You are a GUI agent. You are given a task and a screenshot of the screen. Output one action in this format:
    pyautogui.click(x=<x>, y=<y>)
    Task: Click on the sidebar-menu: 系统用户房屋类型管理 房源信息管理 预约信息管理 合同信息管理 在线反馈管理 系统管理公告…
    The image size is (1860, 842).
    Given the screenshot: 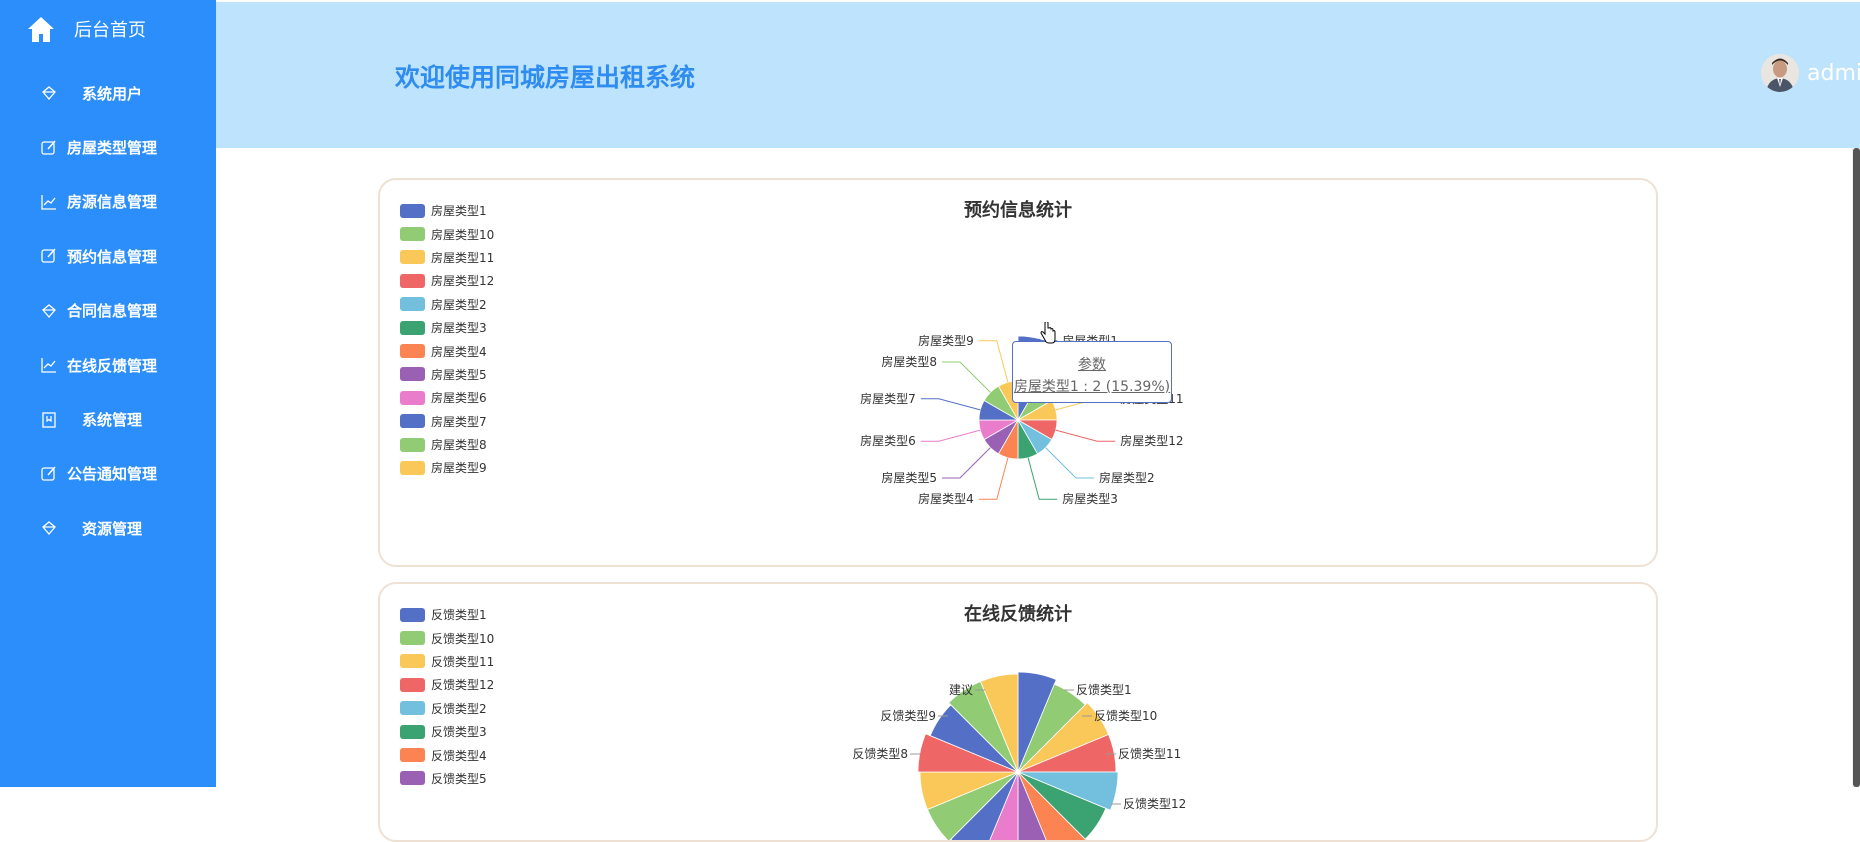 What is the action you would take?
    pyautogui.click(x=108, y=311)
    